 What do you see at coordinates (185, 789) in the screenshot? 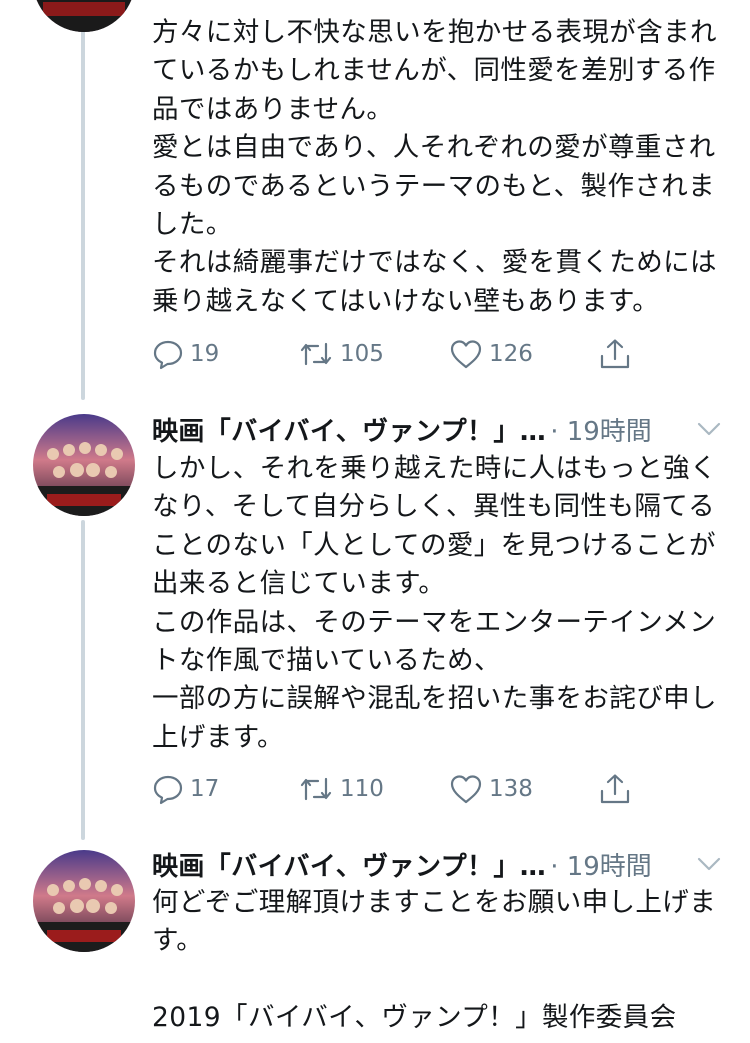
I see `reply-button: 17` at bounding box center [185, 789].